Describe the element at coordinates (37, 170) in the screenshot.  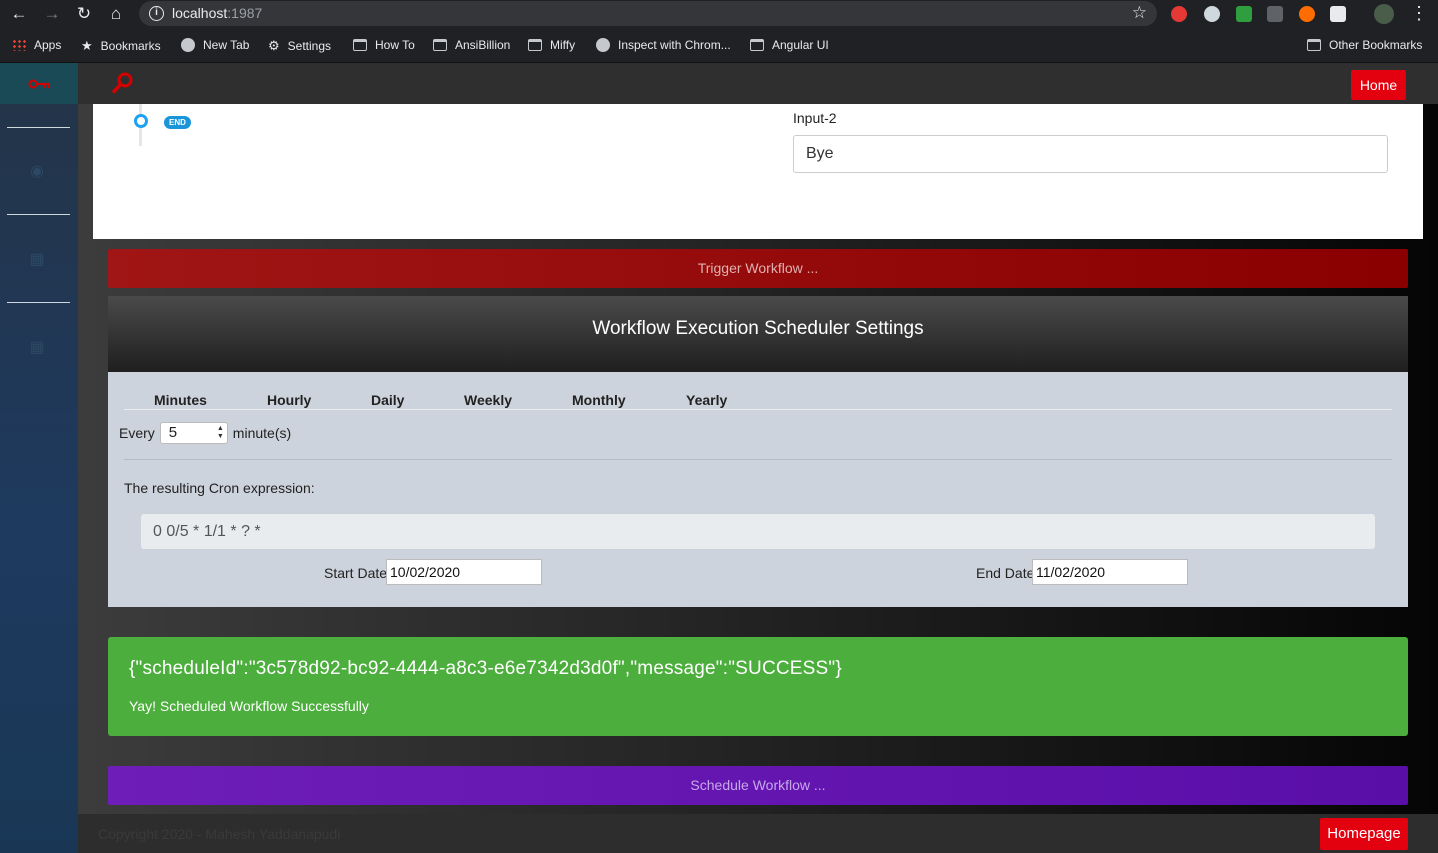
I see `lock-icon: ◉` at that location.